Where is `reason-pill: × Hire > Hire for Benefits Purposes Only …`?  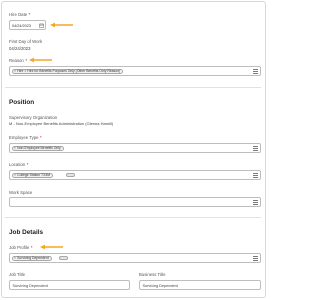 reason-pill: × Hire > Hire for Benefits Purposes Only … is located at coordinates (67, 71).